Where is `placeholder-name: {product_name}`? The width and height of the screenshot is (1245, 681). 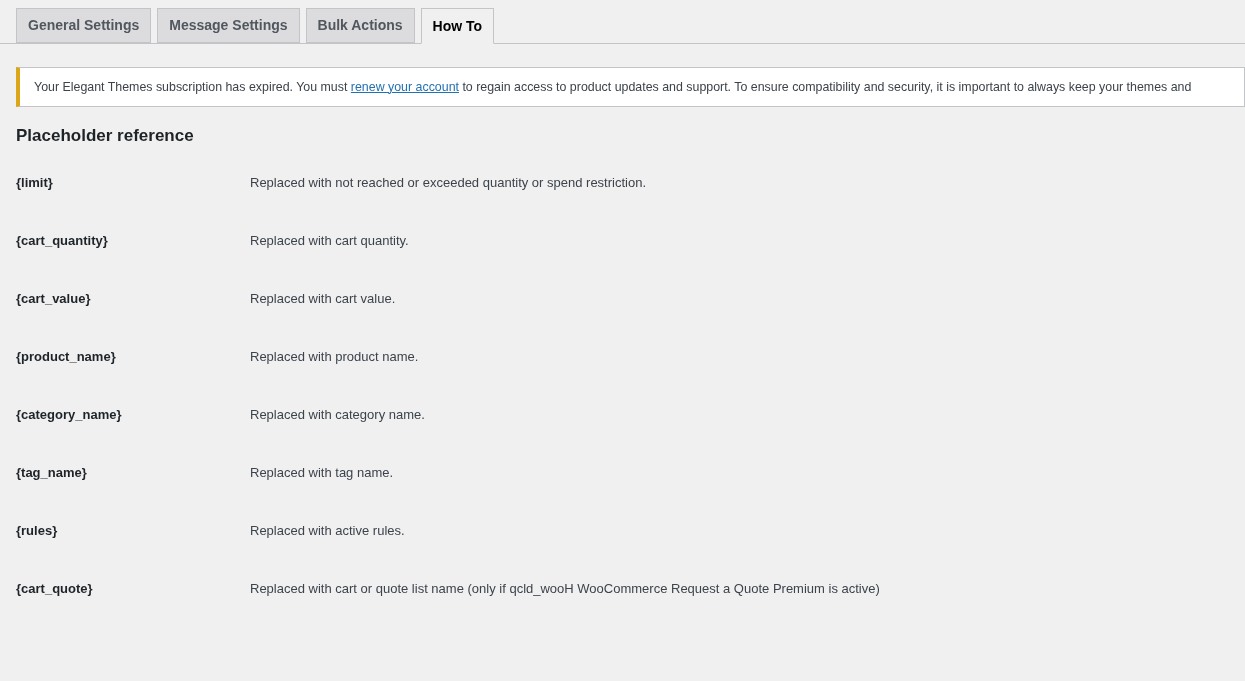 placeholder-name: {product_name} is located at coordinates (66, 356).